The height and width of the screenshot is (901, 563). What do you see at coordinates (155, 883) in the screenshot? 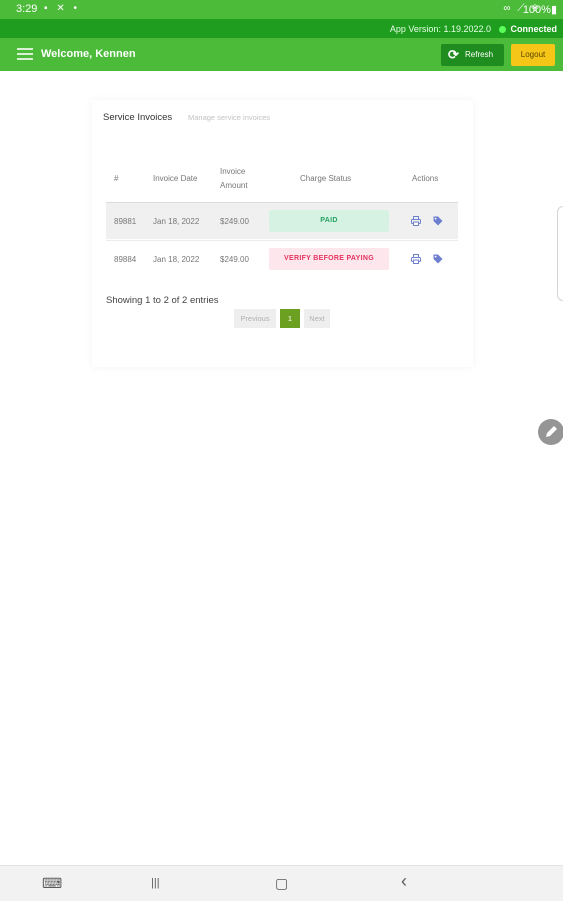
I see `recents-icon: |||` at bounding box center [155, 883].